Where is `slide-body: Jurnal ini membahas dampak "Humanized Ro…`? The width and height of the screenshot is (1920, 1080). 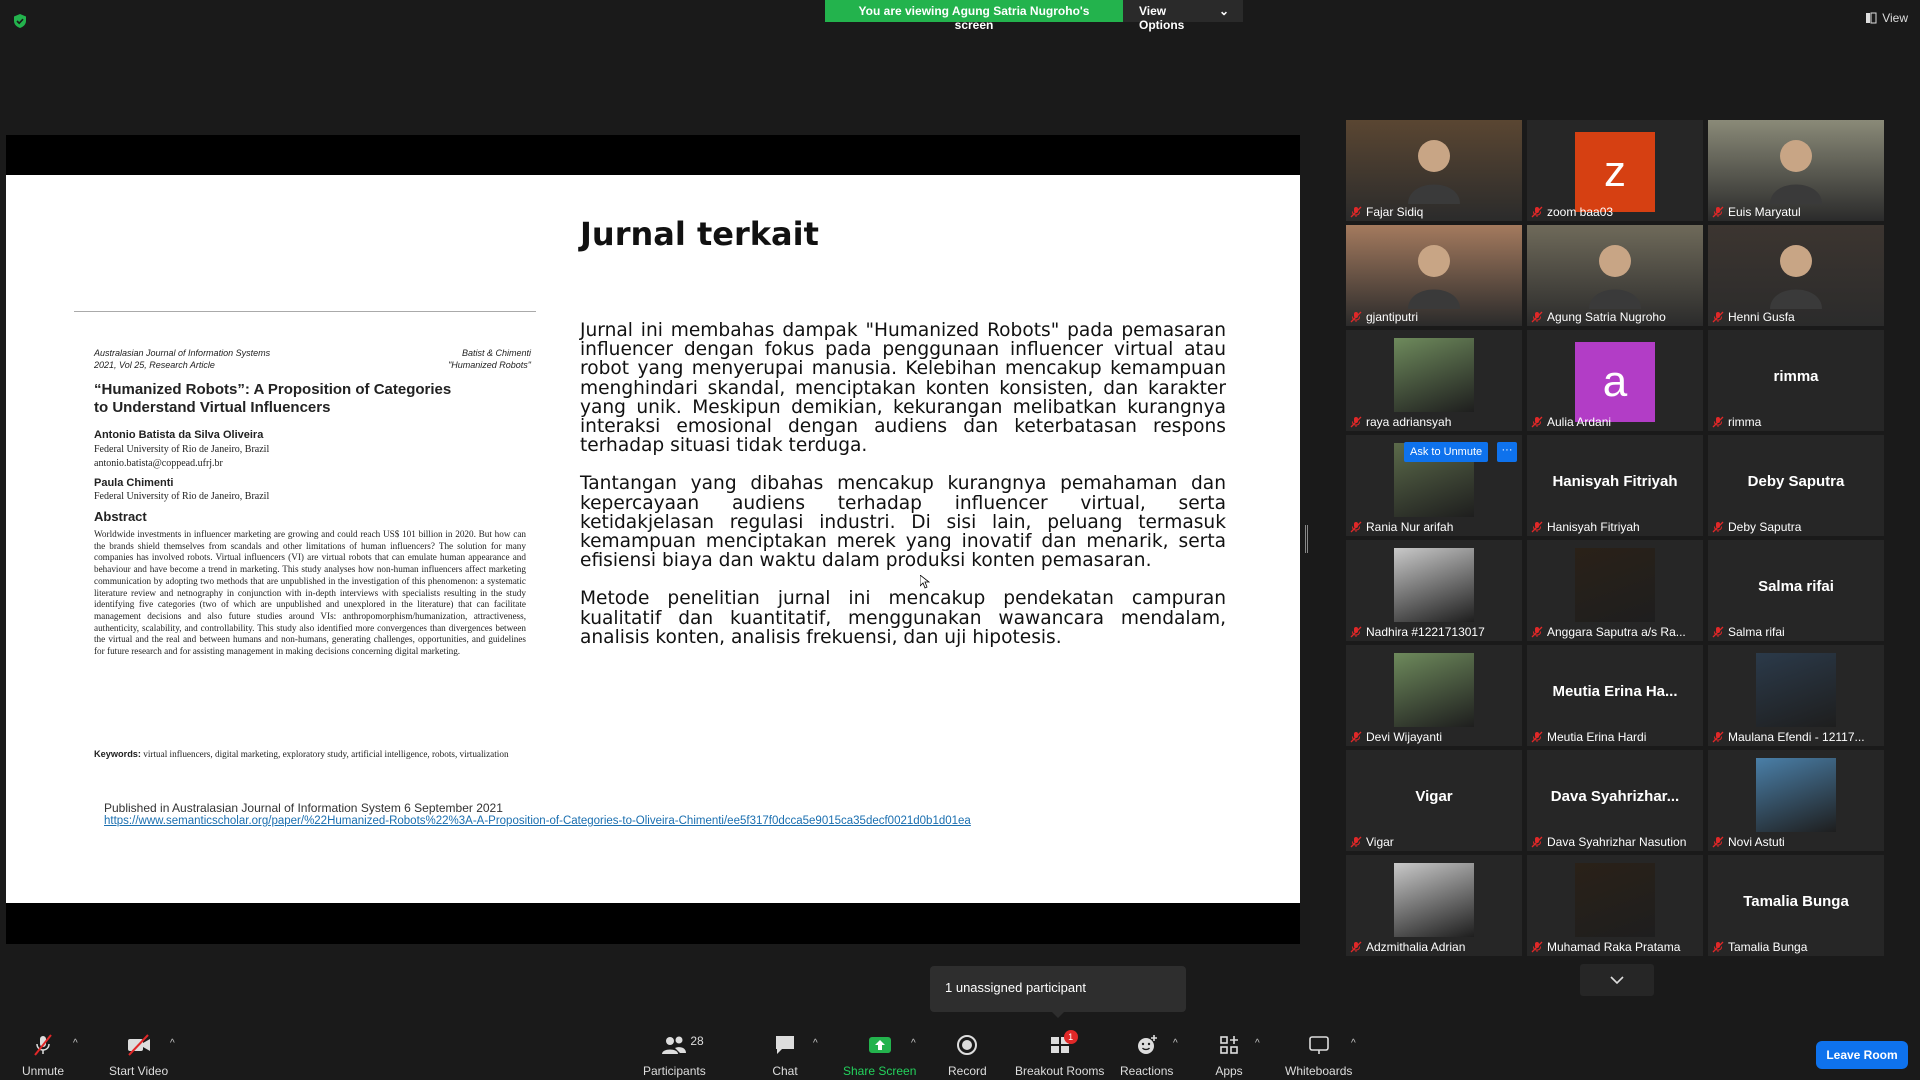 slide-body: Jurnal ini membahas dampak "Humanized Ro… is located at coordinates (903, 493).